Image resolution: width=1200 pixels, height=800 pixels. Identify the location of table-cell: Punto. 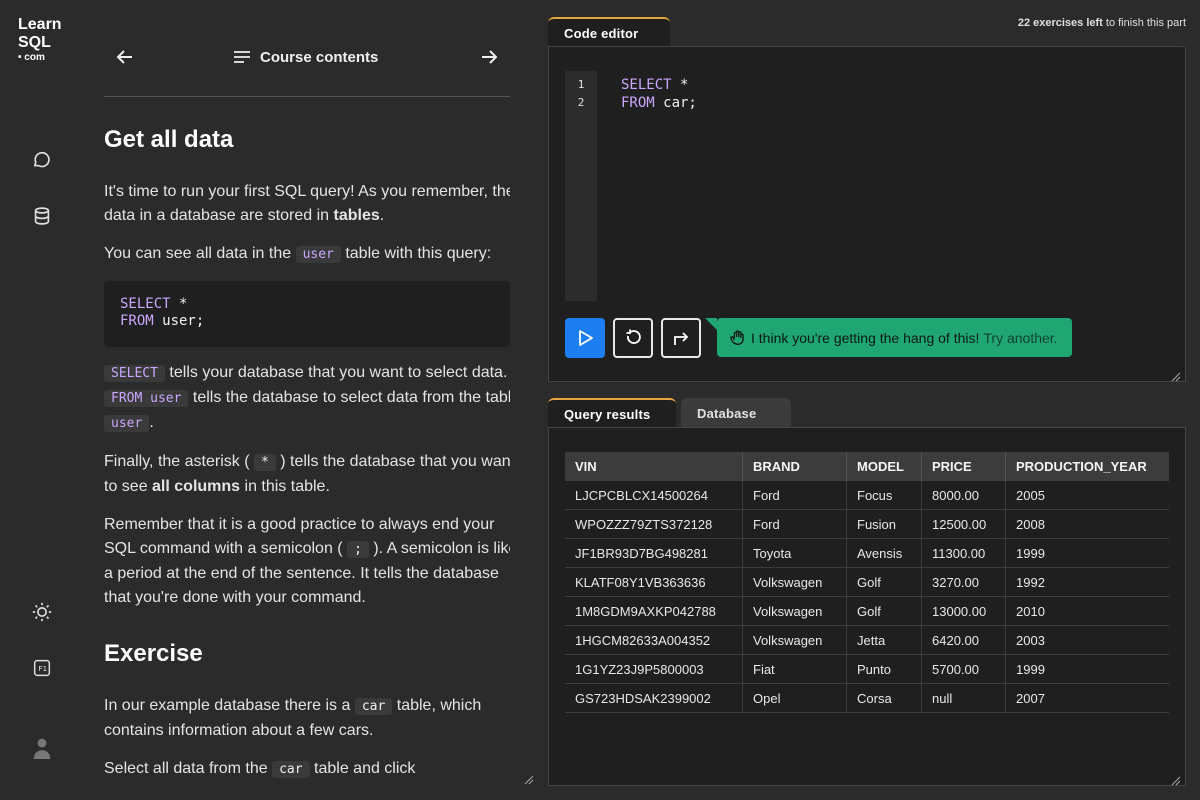
(884, 669).